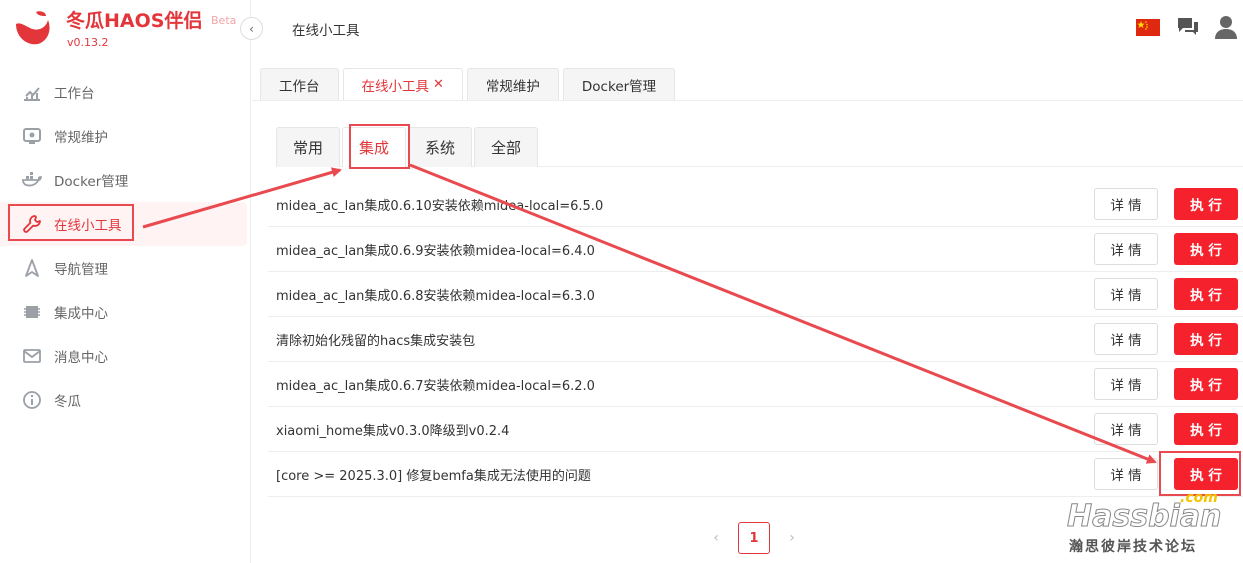 The width and height of the screenshot is (1243, 563). Describe the element at coordinates (32, 356) in the screenshot. I see `mail-icon` at that location.